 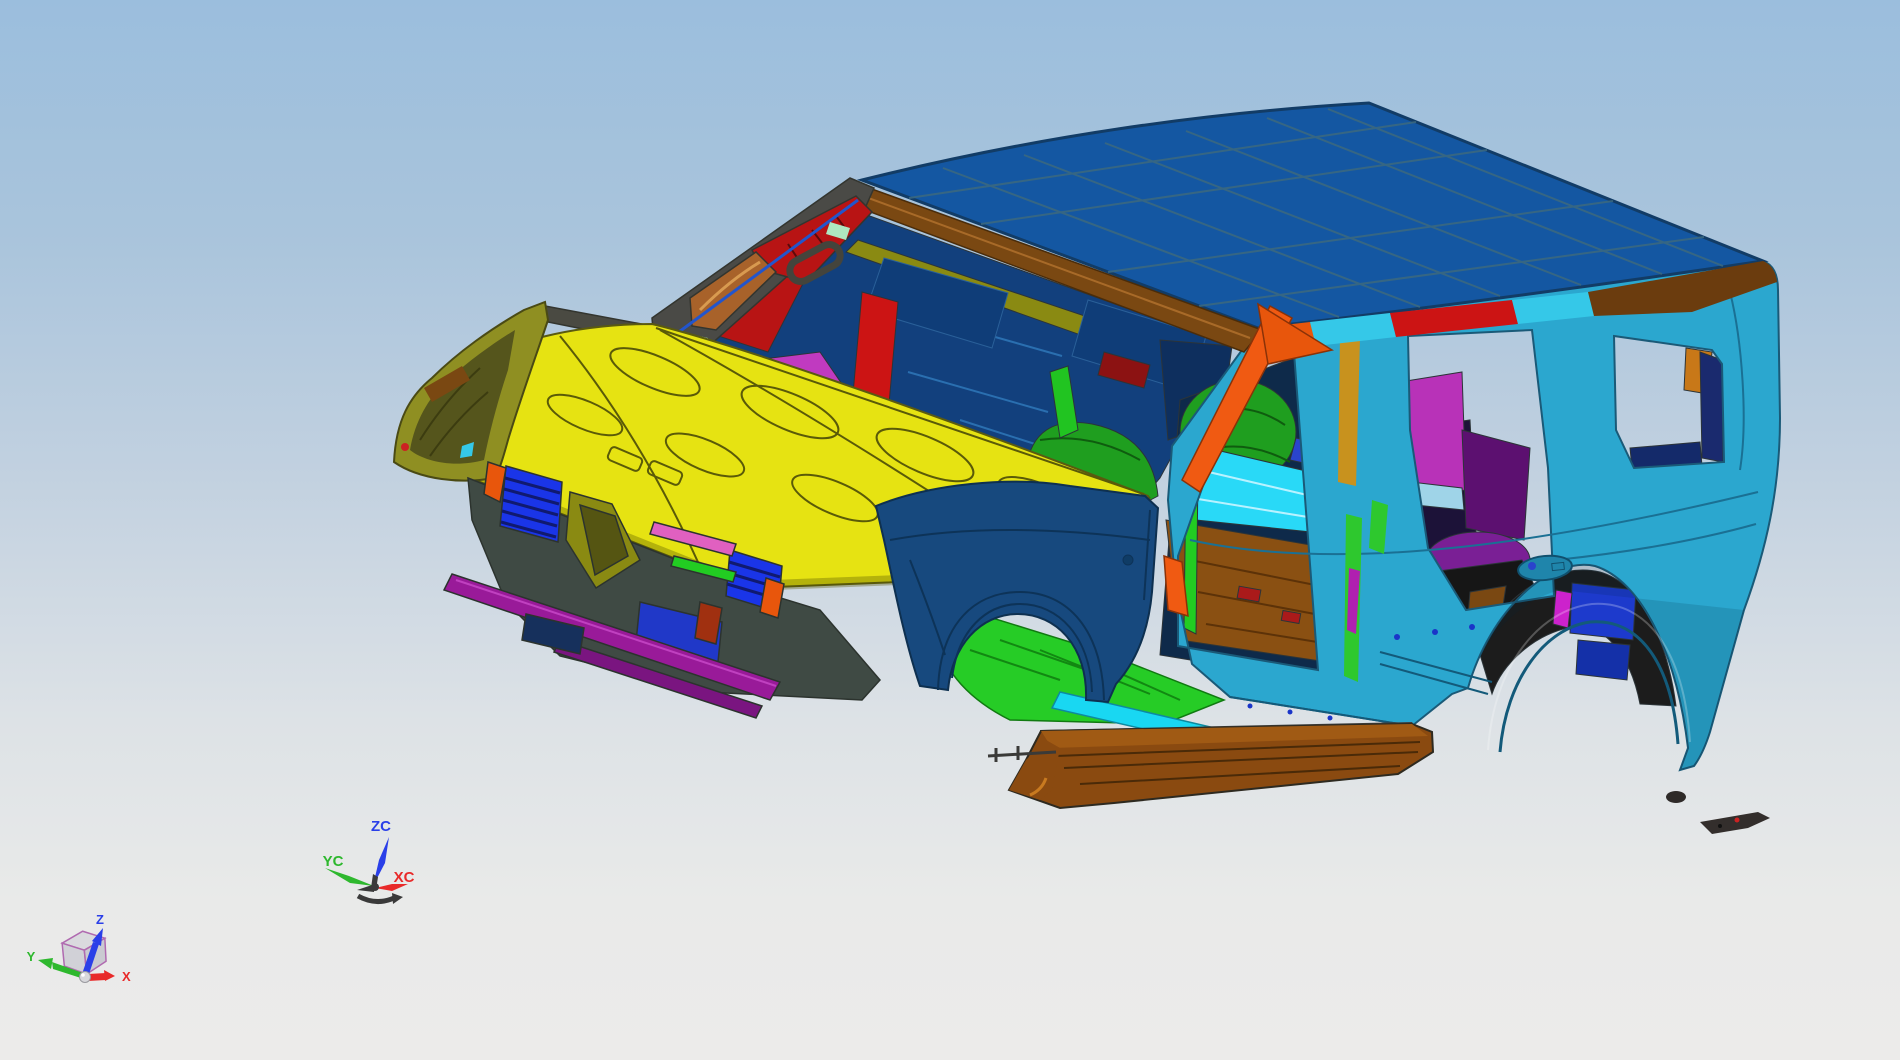 I want to click on door-handle-grip, so click(x=1558, y=566).